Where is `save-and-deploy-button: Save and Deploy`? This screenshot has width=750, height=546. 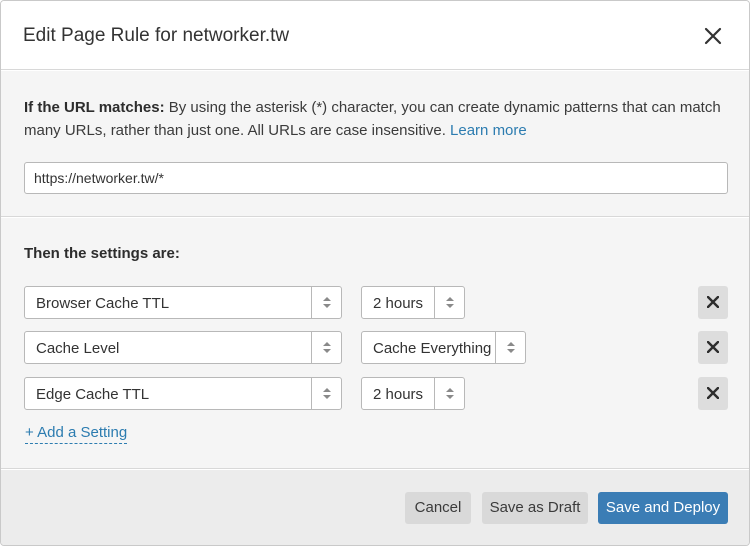
save-and-deploy-button: Save and Deploy is located at coordinates (663, 508).